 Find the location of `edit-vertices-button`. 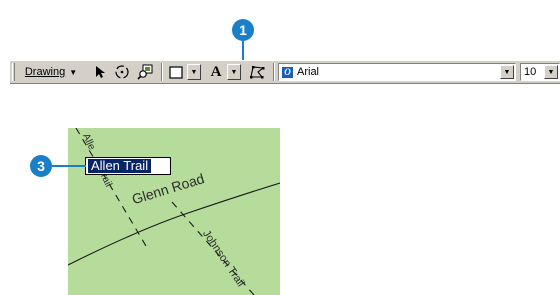

edit-vertices-button is located at coordinates (257, 72).